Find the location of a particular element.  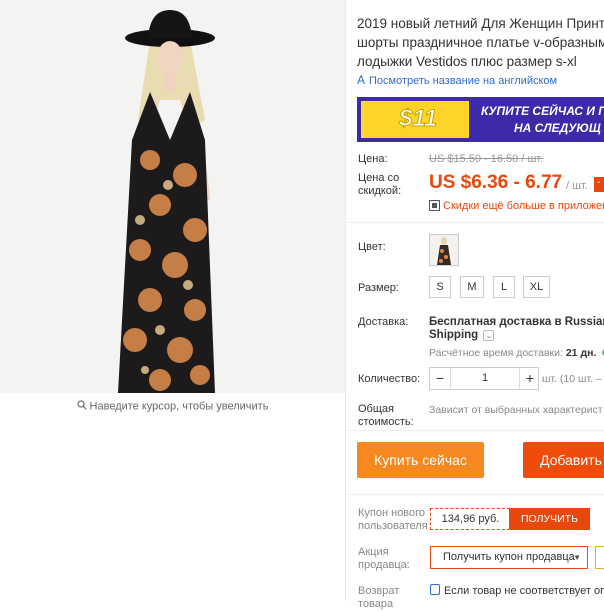

size-option-xl: XL is located at coordinates (536, 287).